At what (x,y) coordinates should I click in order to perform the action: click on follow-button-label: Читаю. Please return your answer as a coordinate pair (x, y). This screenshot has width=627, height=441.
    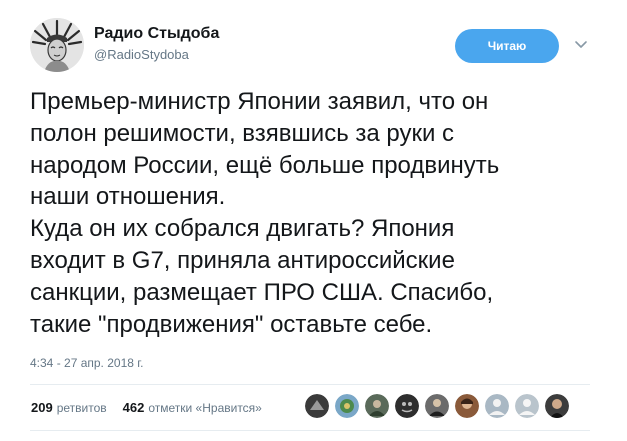
    Looking at the image, I should click on (507, 46).